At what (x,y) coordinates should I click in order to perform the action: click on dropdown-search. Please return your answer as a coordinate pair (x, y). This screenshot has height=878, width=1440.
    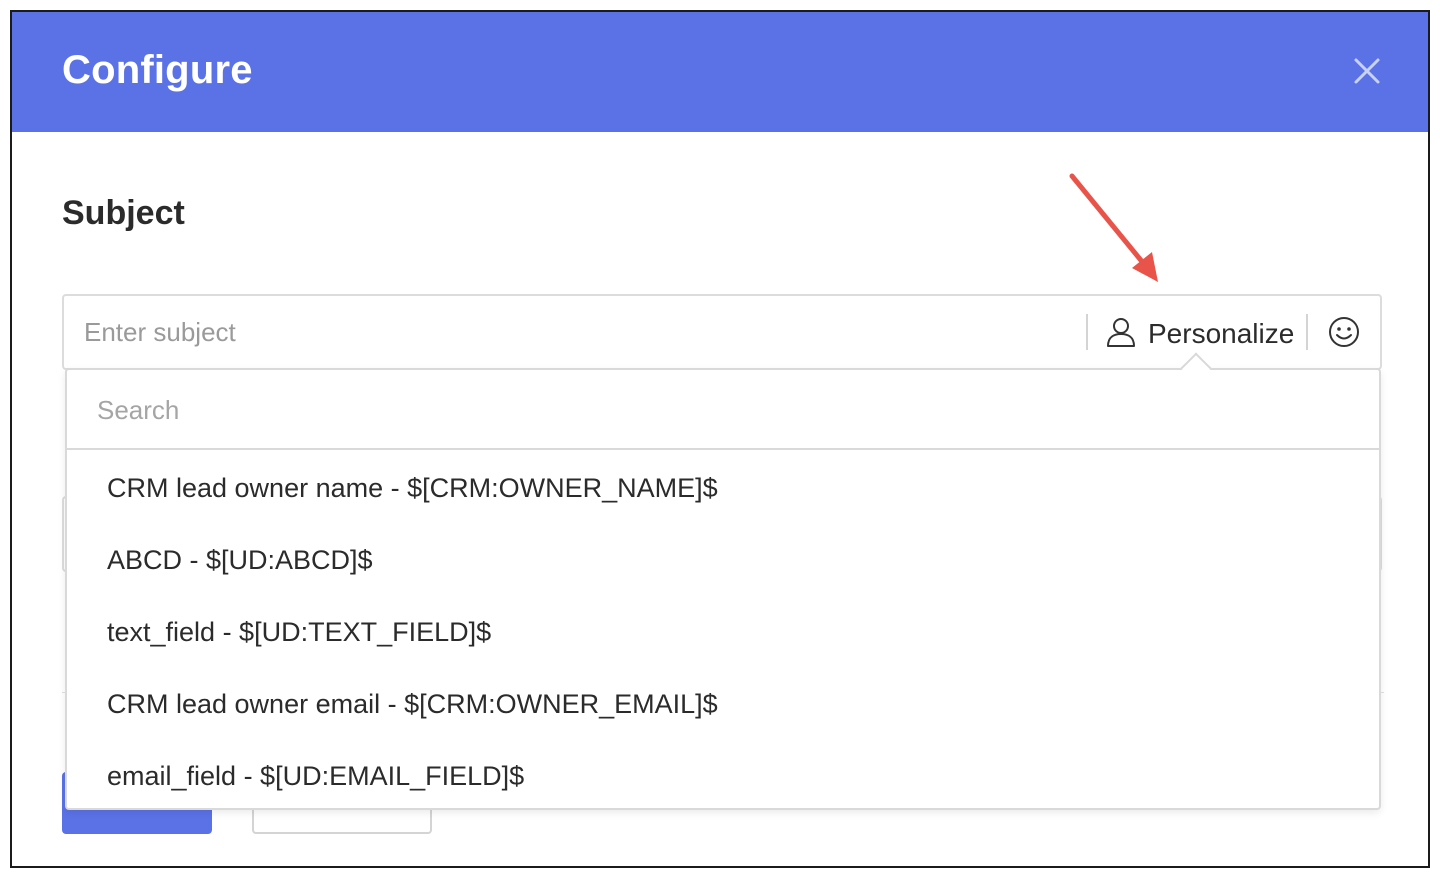
    Looking at the image, I should click on (723, 410).